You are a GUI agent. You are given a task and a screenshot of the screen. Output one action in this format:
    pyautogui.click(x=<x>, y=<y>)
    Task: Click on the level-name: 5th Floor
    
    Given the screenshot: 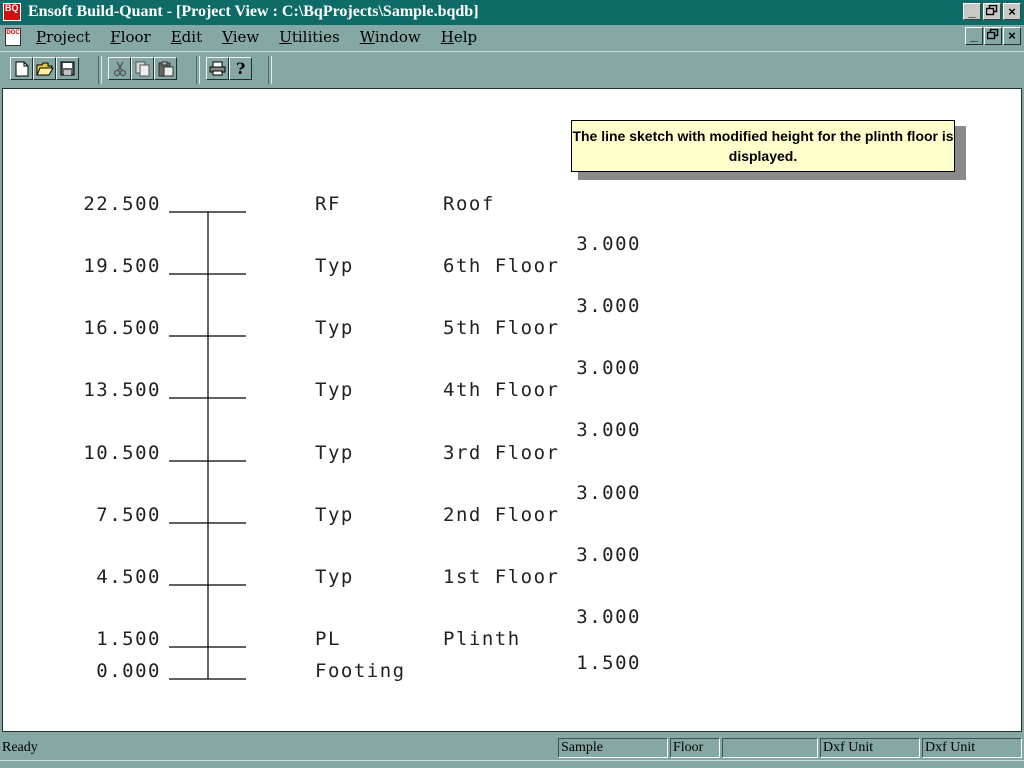 What is the action you would take?
    pyautogui.click(x=501, y=328)
    